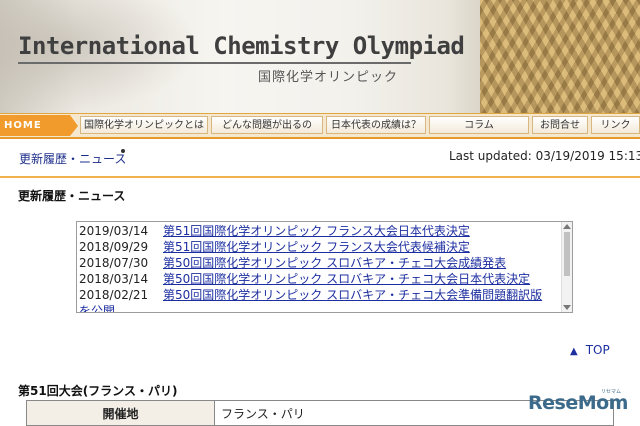 This screenshot has width=640, height=426. Describe the element at coordinates (214, 63) in the screenshot. I see `title-underline` at that location.